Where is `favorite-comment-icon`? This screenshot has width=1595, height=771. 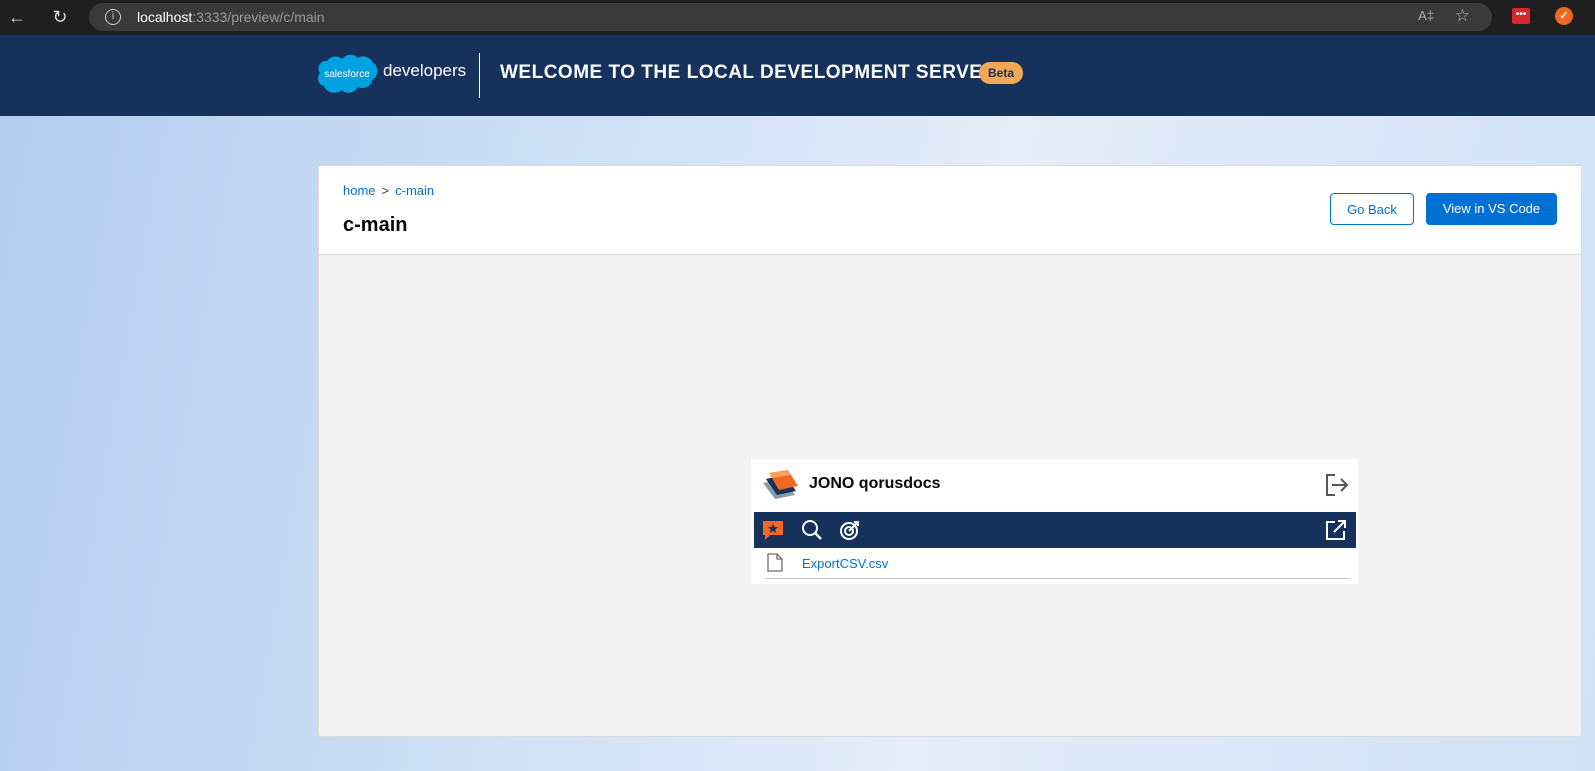 favorite-comment-icon is located at coordinates (773, 530).